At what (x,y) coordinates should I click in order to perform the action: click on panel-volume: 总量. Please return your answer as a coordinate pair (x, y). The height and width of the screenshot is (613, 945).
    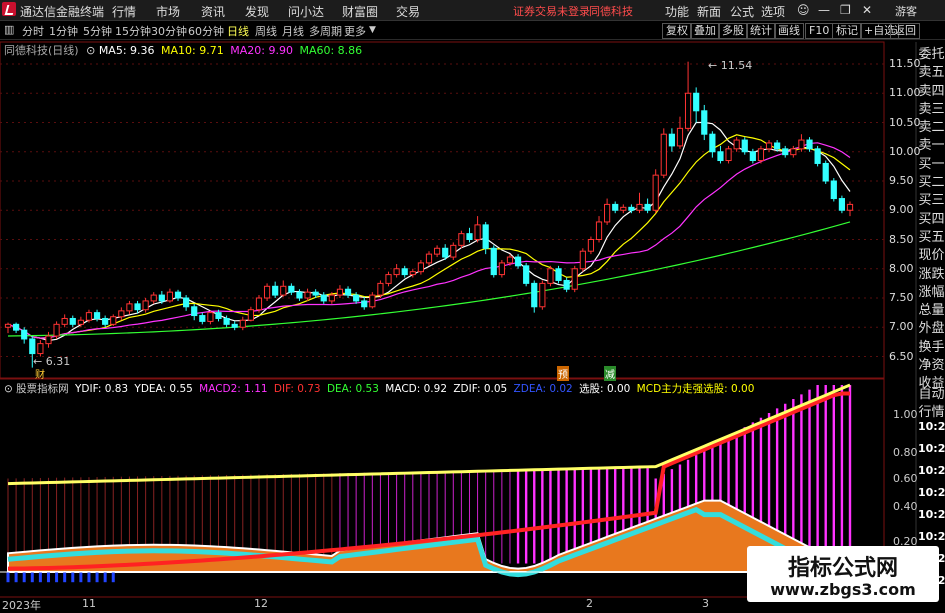
    Looking at the image, I should click on (931, 311).